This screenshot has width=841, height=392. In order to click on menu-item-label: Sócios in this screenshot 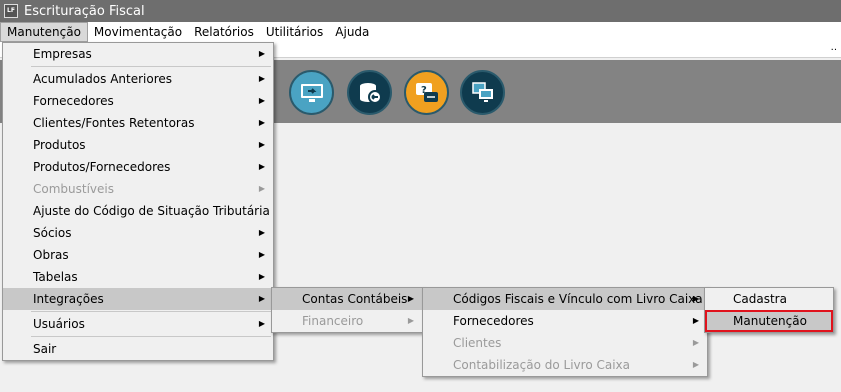, I will do `click(52, 233)`.